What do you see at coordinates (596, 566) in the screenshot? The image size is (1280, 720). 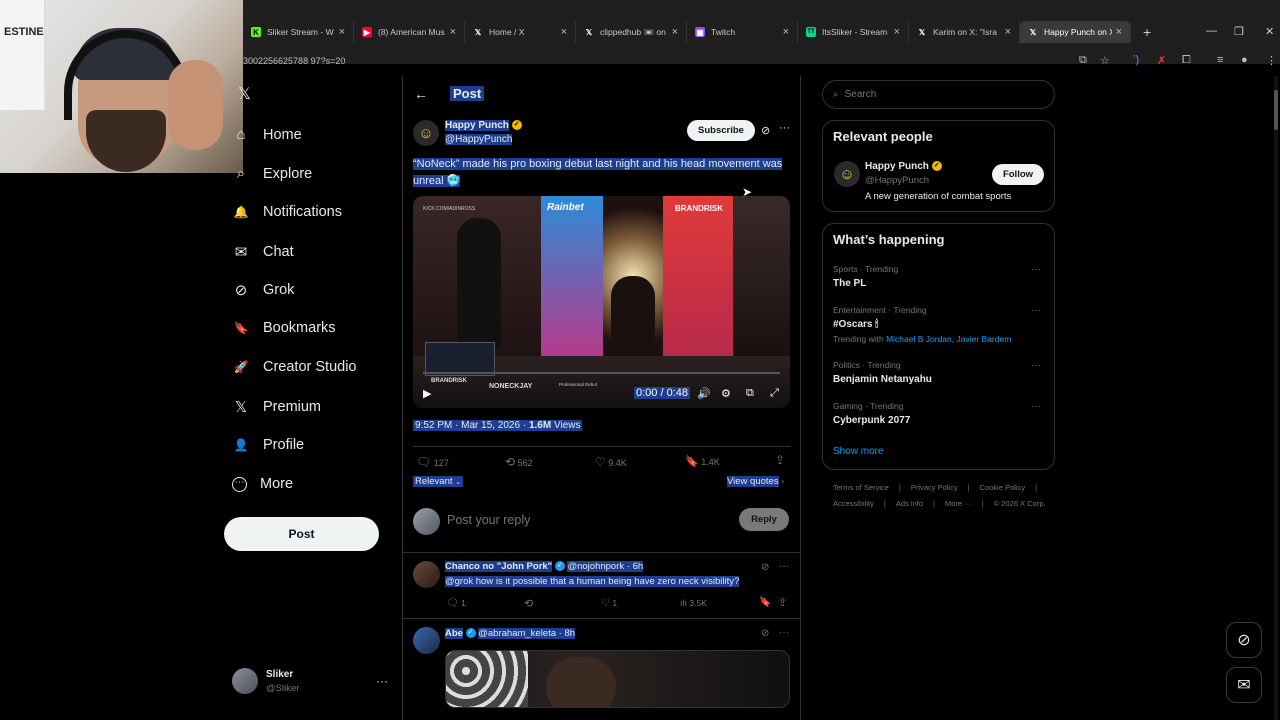 I see `reply-handle: @nojohnpork` at bounding box center [596, 566].